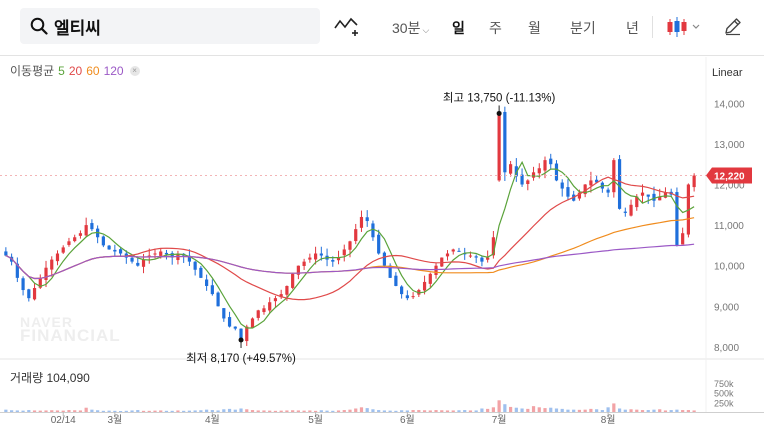  Describe the element at coordinates (495, 28) in the screenshot. I see `period-tab-2: 주` at that location.